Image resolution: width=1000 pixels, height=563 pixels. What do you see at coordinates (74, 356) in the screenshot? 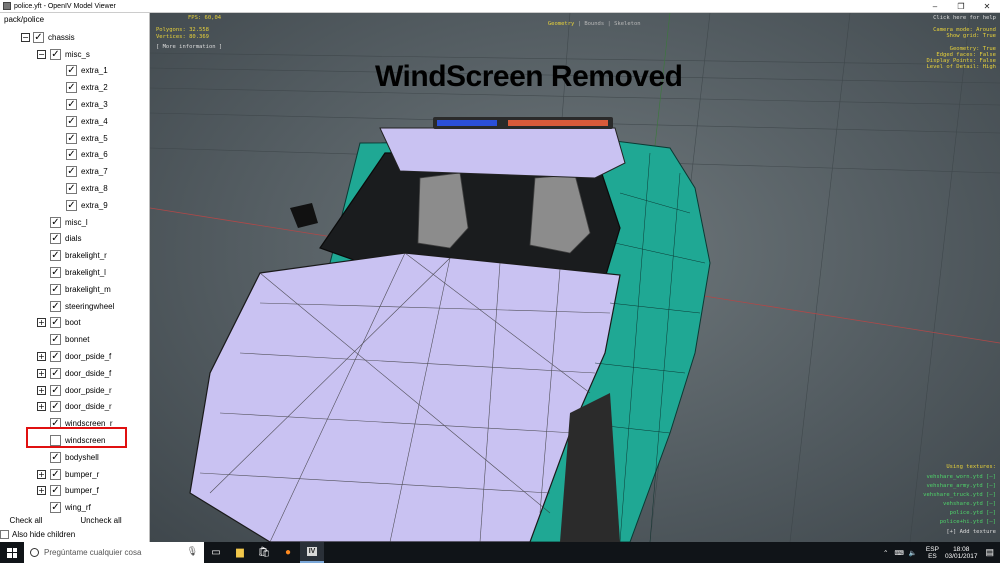
I see `tree-item: + ✓ door_pside_f` at bounding box center [74, 356].